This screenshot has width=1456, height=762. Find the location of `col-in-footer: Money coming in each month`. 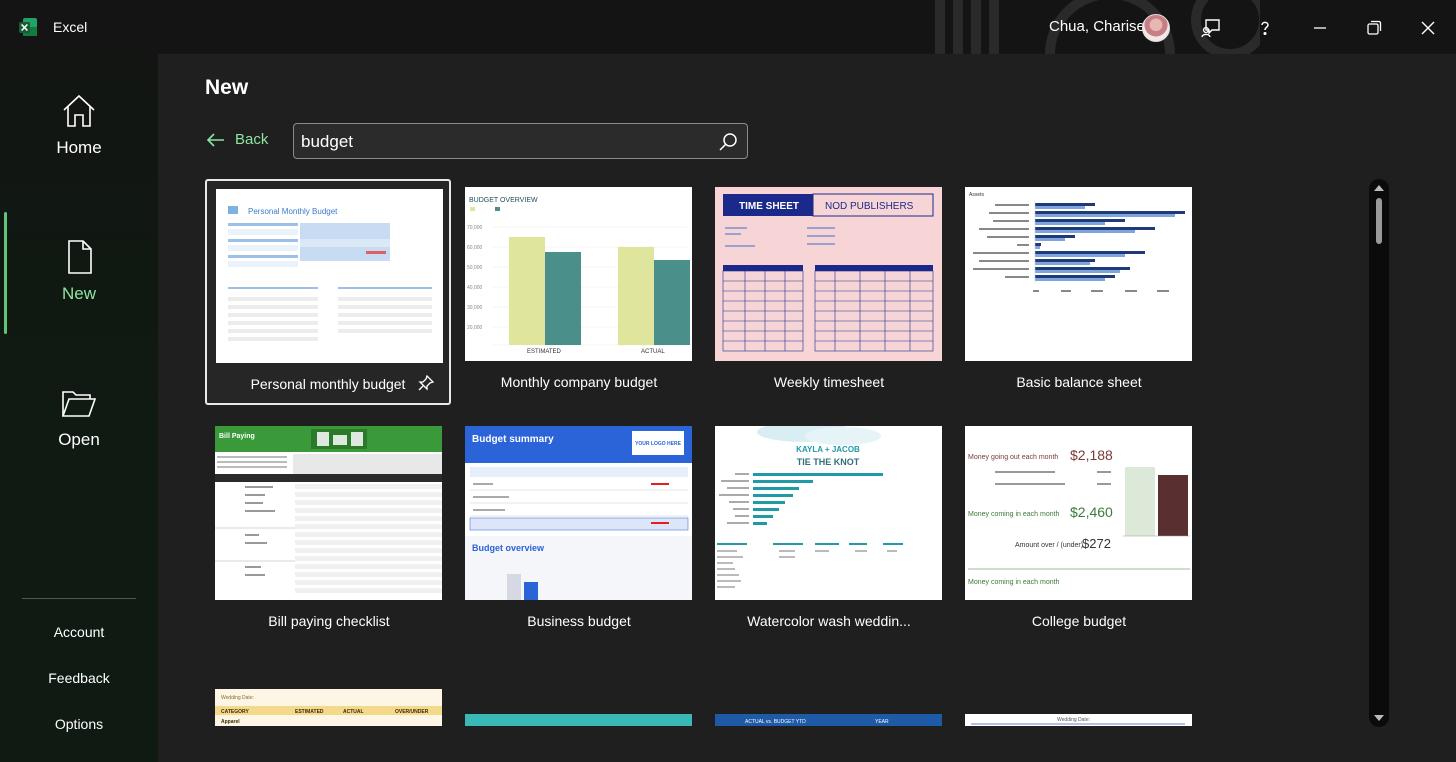

col-in-footer: Money coming in each month is located at coordinates (1014, 582).